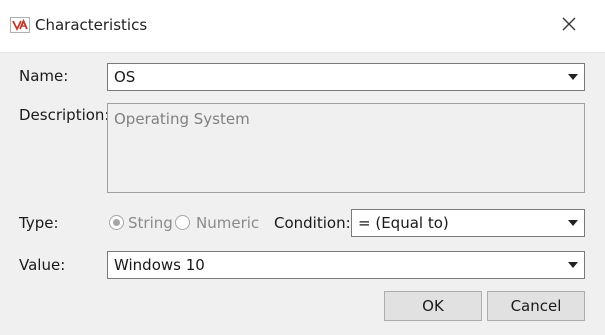 The width and height of the screenshot is (605, 335). Describe the element at coordinates (39, 223) in the screenshot. I see `type-label: Type:` at that location.